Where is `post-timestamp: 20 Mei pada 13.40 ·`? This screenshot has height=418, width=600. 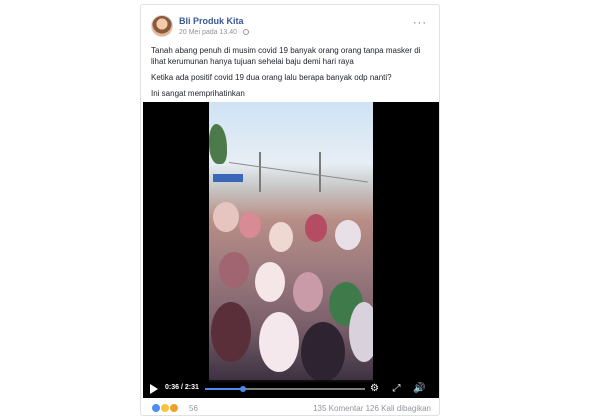 post-timestamp: 20 Mei pada 13.40 · is located at coordinates (210, 32).